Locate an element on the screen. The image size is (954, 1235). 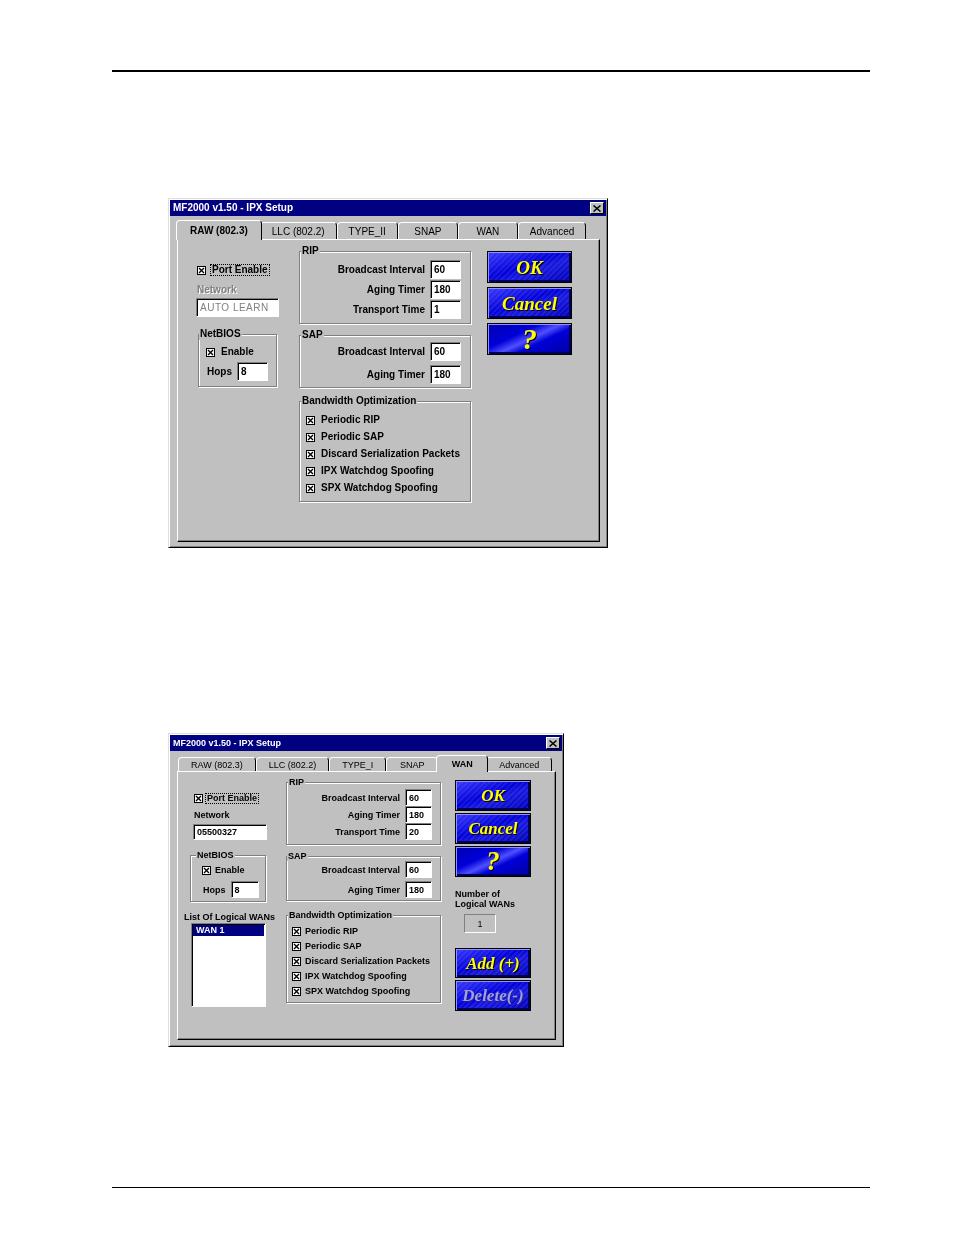
network-field: 05500327 is located at coordinates (230, 832).